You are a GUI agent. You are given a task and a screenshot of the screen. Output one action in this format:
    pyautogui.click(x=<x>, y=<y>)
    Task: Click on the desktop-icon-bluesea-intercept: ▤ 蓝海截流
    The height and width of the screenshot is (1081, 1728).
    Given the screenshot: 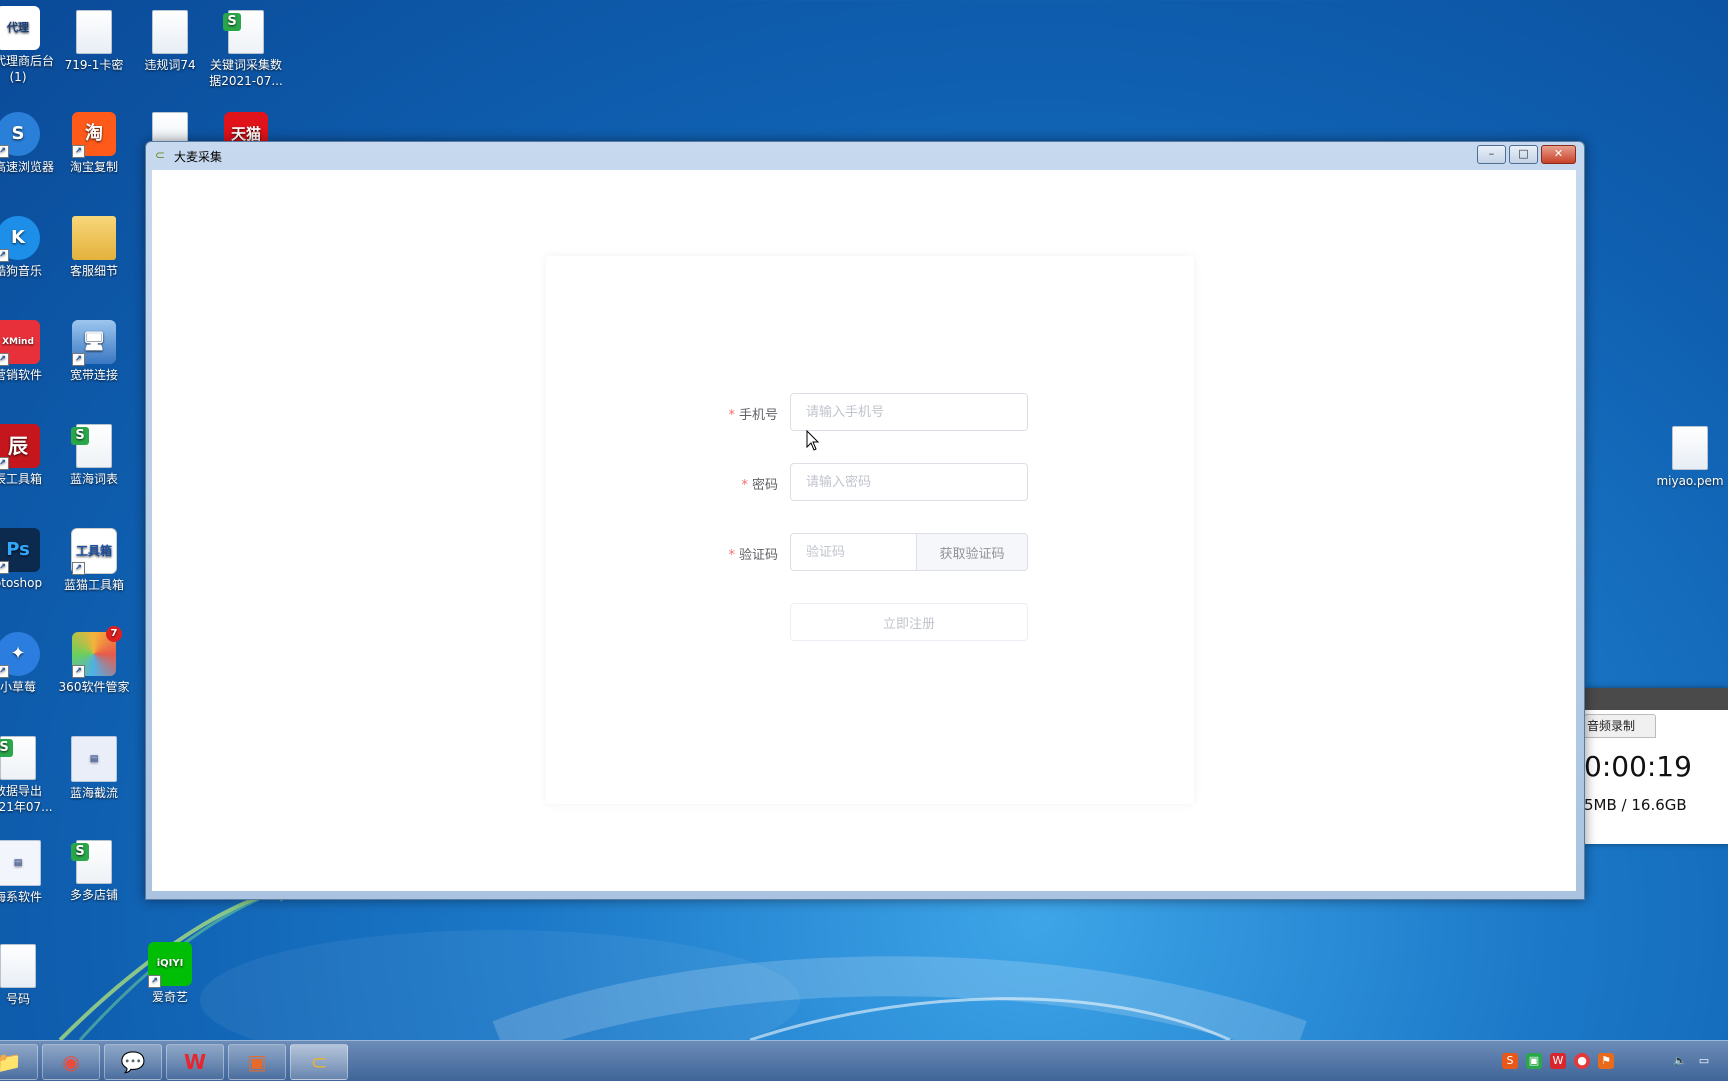 What is the action you would take?
    pyautogui.click(x=94, y=768)
    